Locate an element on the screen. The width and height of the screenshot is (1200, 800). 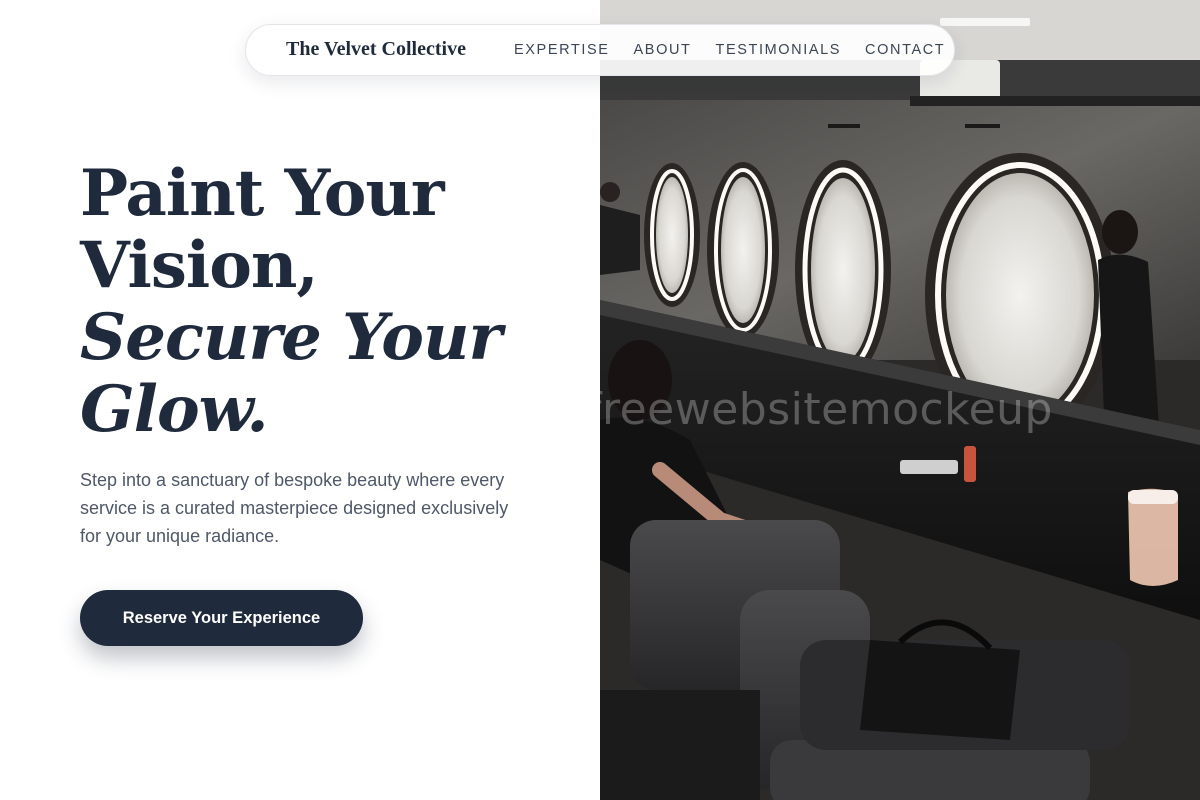
nav-link-testimonials: TESTIMONIALS is located at coordinates (778, 50).